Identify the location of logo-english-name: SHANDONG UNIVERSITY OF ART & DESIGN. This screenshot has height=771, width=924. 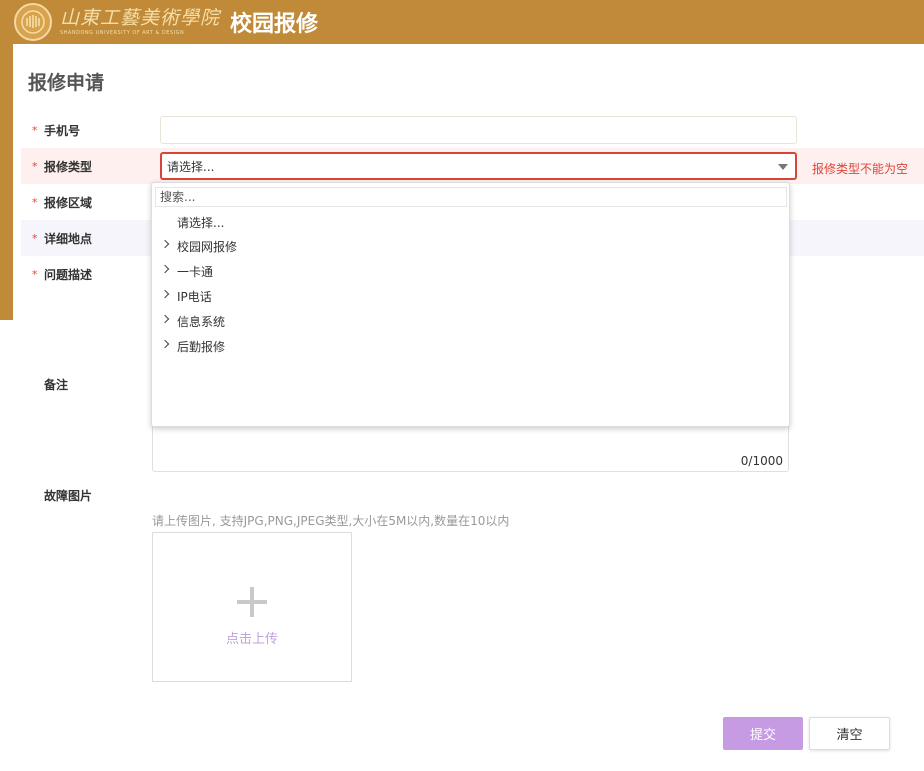
(122, 32).